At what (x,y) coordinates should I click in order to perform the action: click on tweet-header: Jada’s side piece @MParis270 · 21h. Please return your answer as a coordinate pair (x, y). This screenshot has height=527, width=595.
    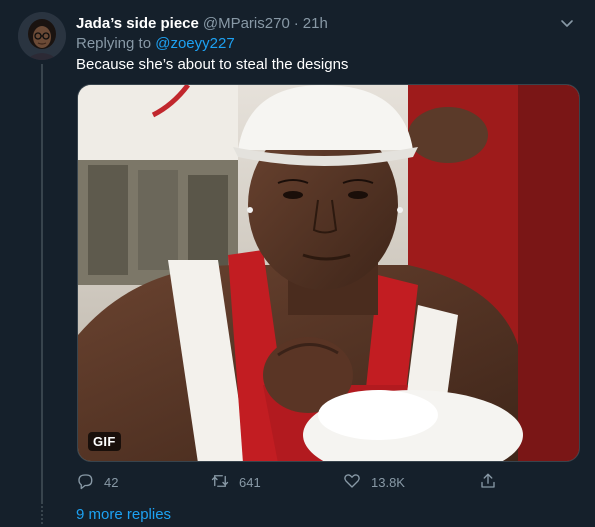
    Looking at the image, I should click on (327, 23).